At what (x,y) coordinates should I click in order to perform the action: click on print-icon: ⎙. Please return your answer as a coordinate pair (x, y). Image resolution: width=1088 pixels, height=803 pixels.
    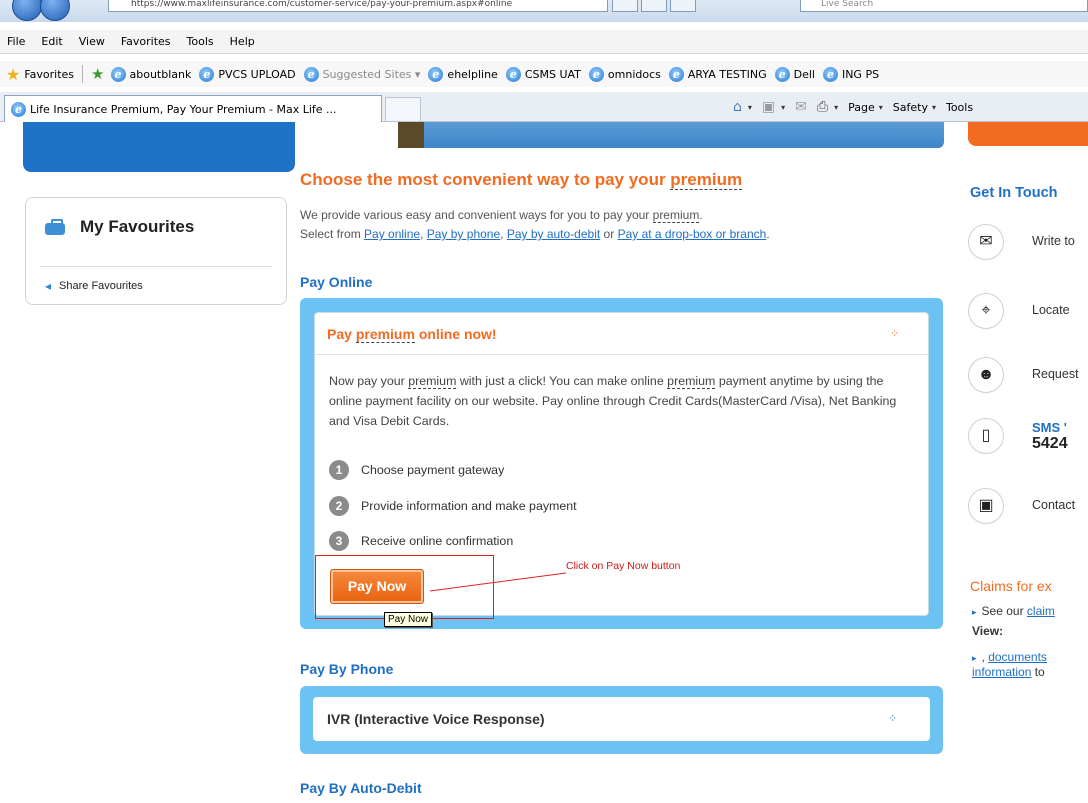
    Looking at the image, I should click on (822, 107).